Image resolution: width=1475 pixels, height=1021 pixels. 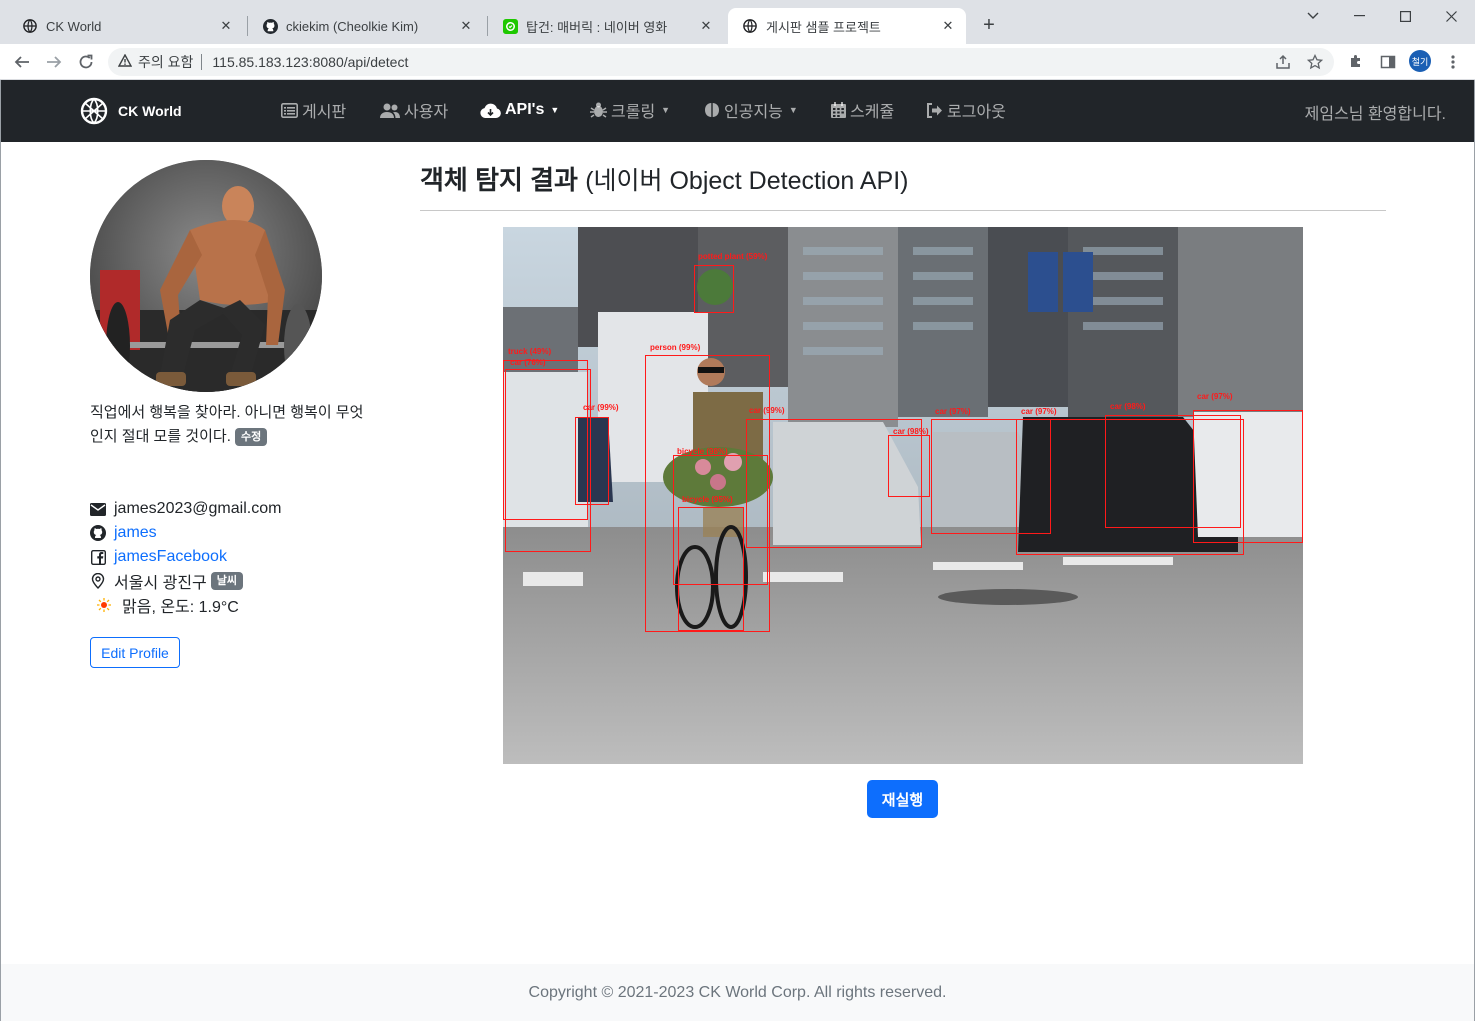 I want to click on profile-avatar: 철기, so click(x=1420, y=61).